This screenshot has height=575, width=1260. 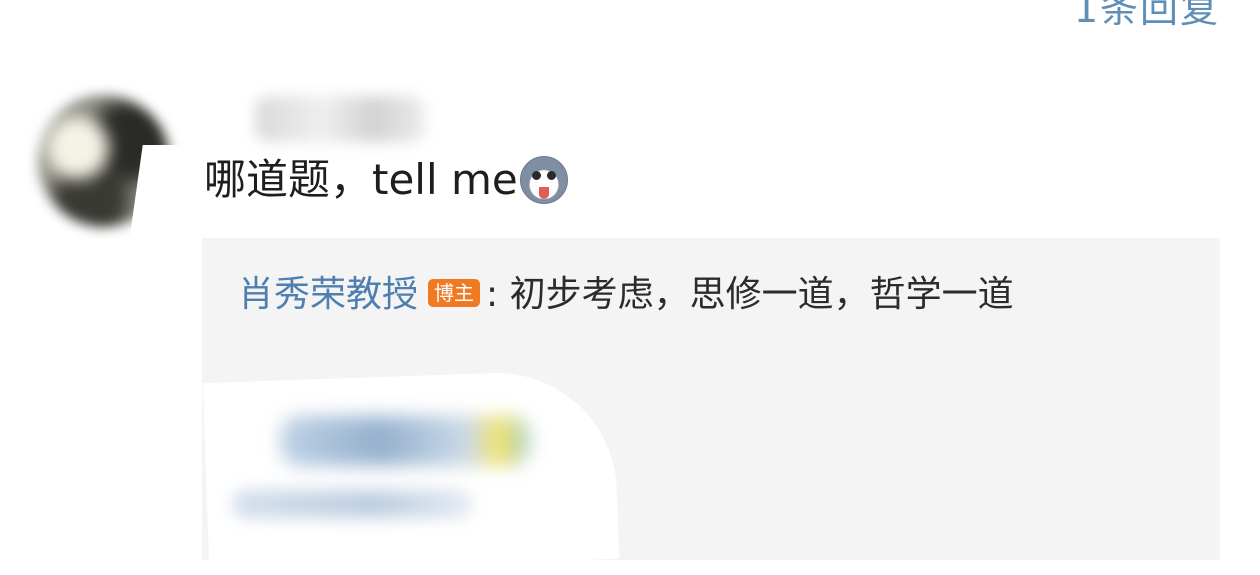 I want to click on comment-body: 哪道题，tell me, so click(x=361, y=179).